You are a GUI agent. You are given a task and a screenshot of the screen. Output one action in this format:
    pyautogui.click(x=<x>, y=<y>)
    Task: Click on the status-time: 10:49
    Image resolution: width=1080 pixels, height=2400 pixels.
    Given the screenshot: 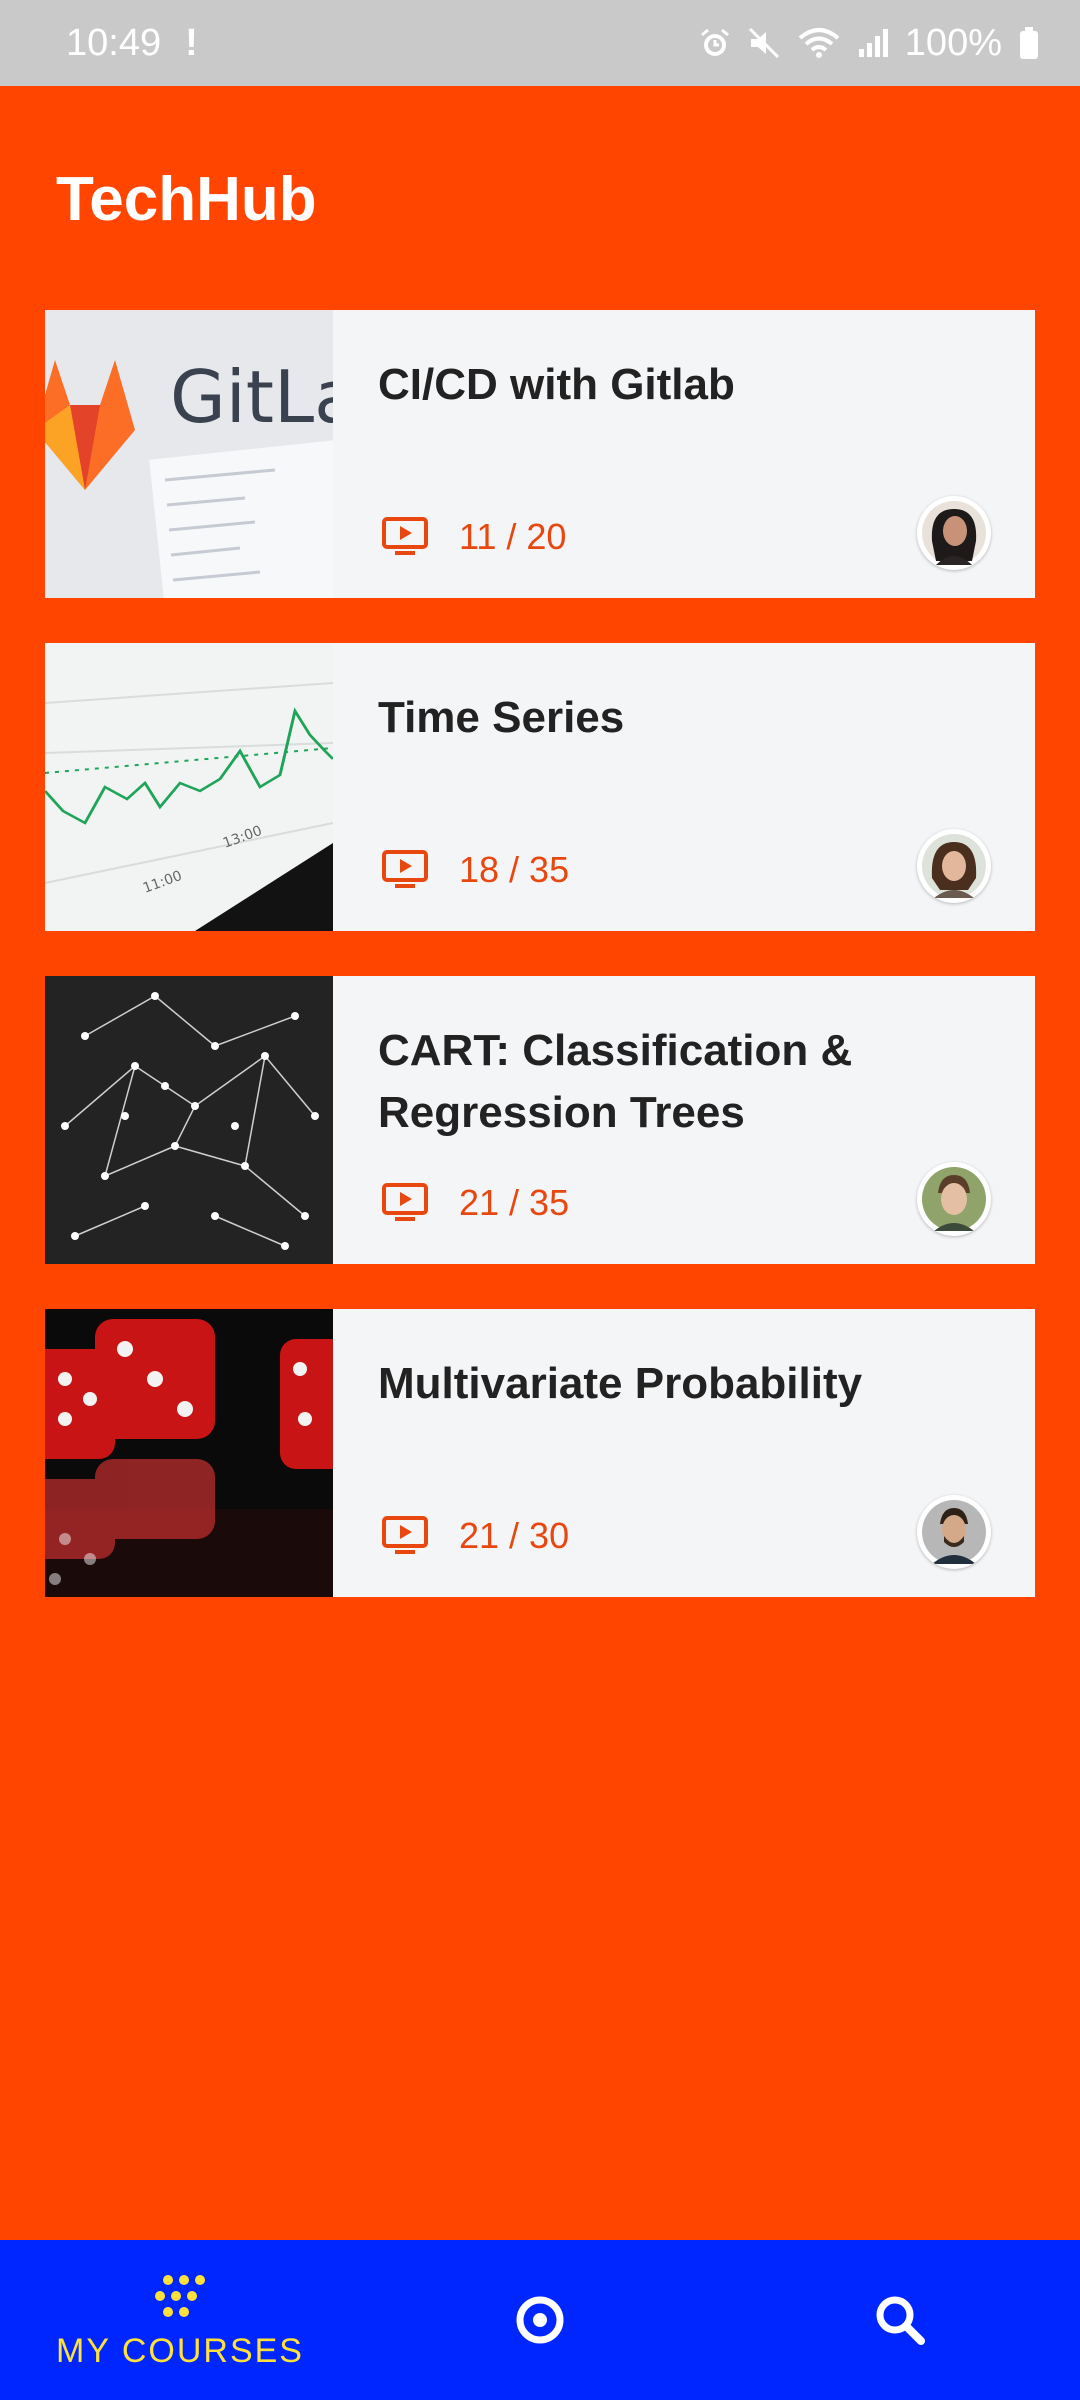 What is the action you would take?
    pyautogui.click(x=114, y=42)
    